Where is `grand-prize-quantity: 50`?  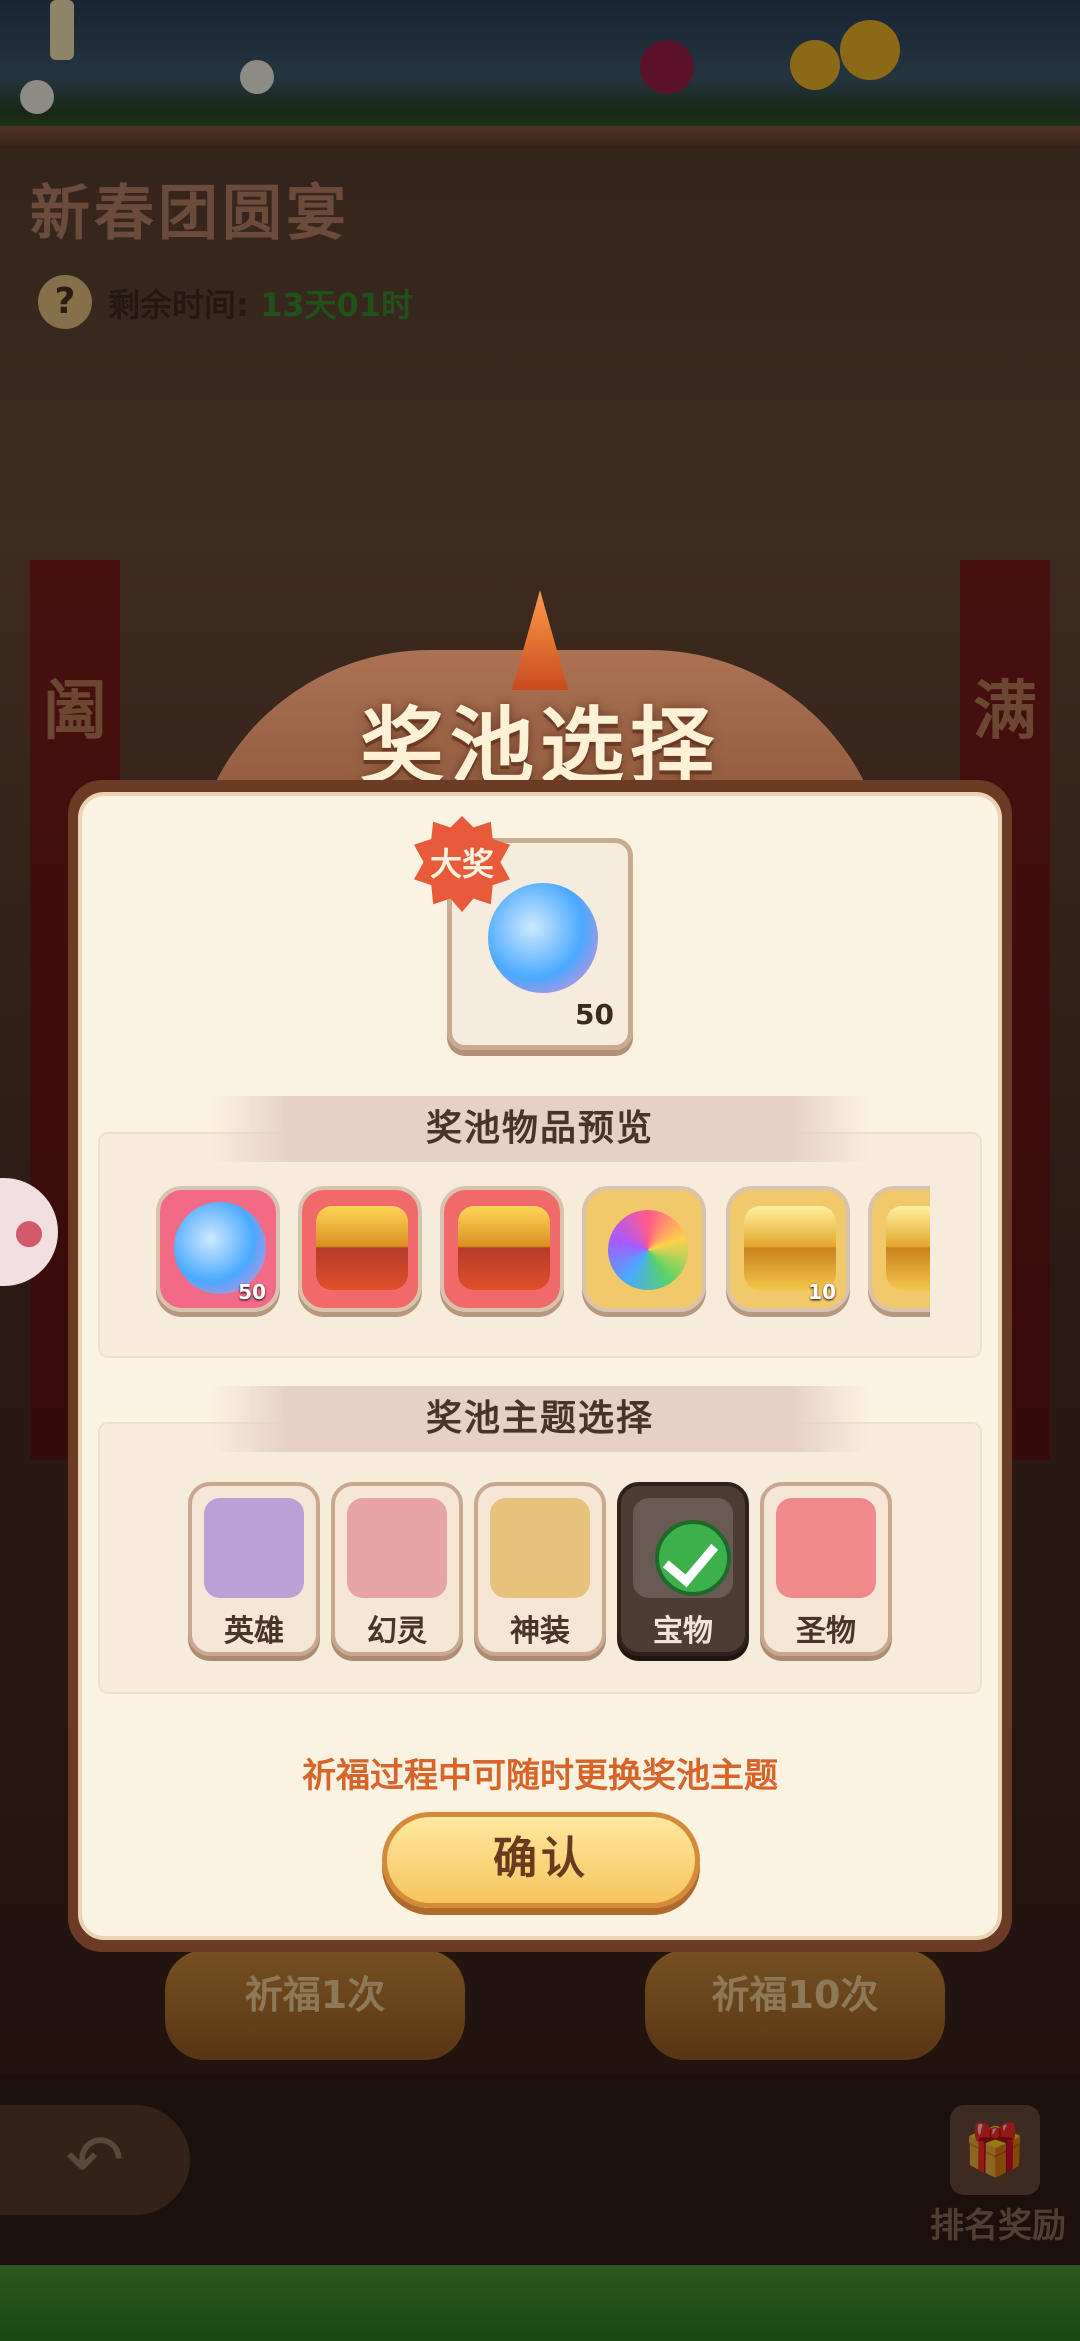 grand-prize-quantity: 50 is located at coordinates (594, 1014).